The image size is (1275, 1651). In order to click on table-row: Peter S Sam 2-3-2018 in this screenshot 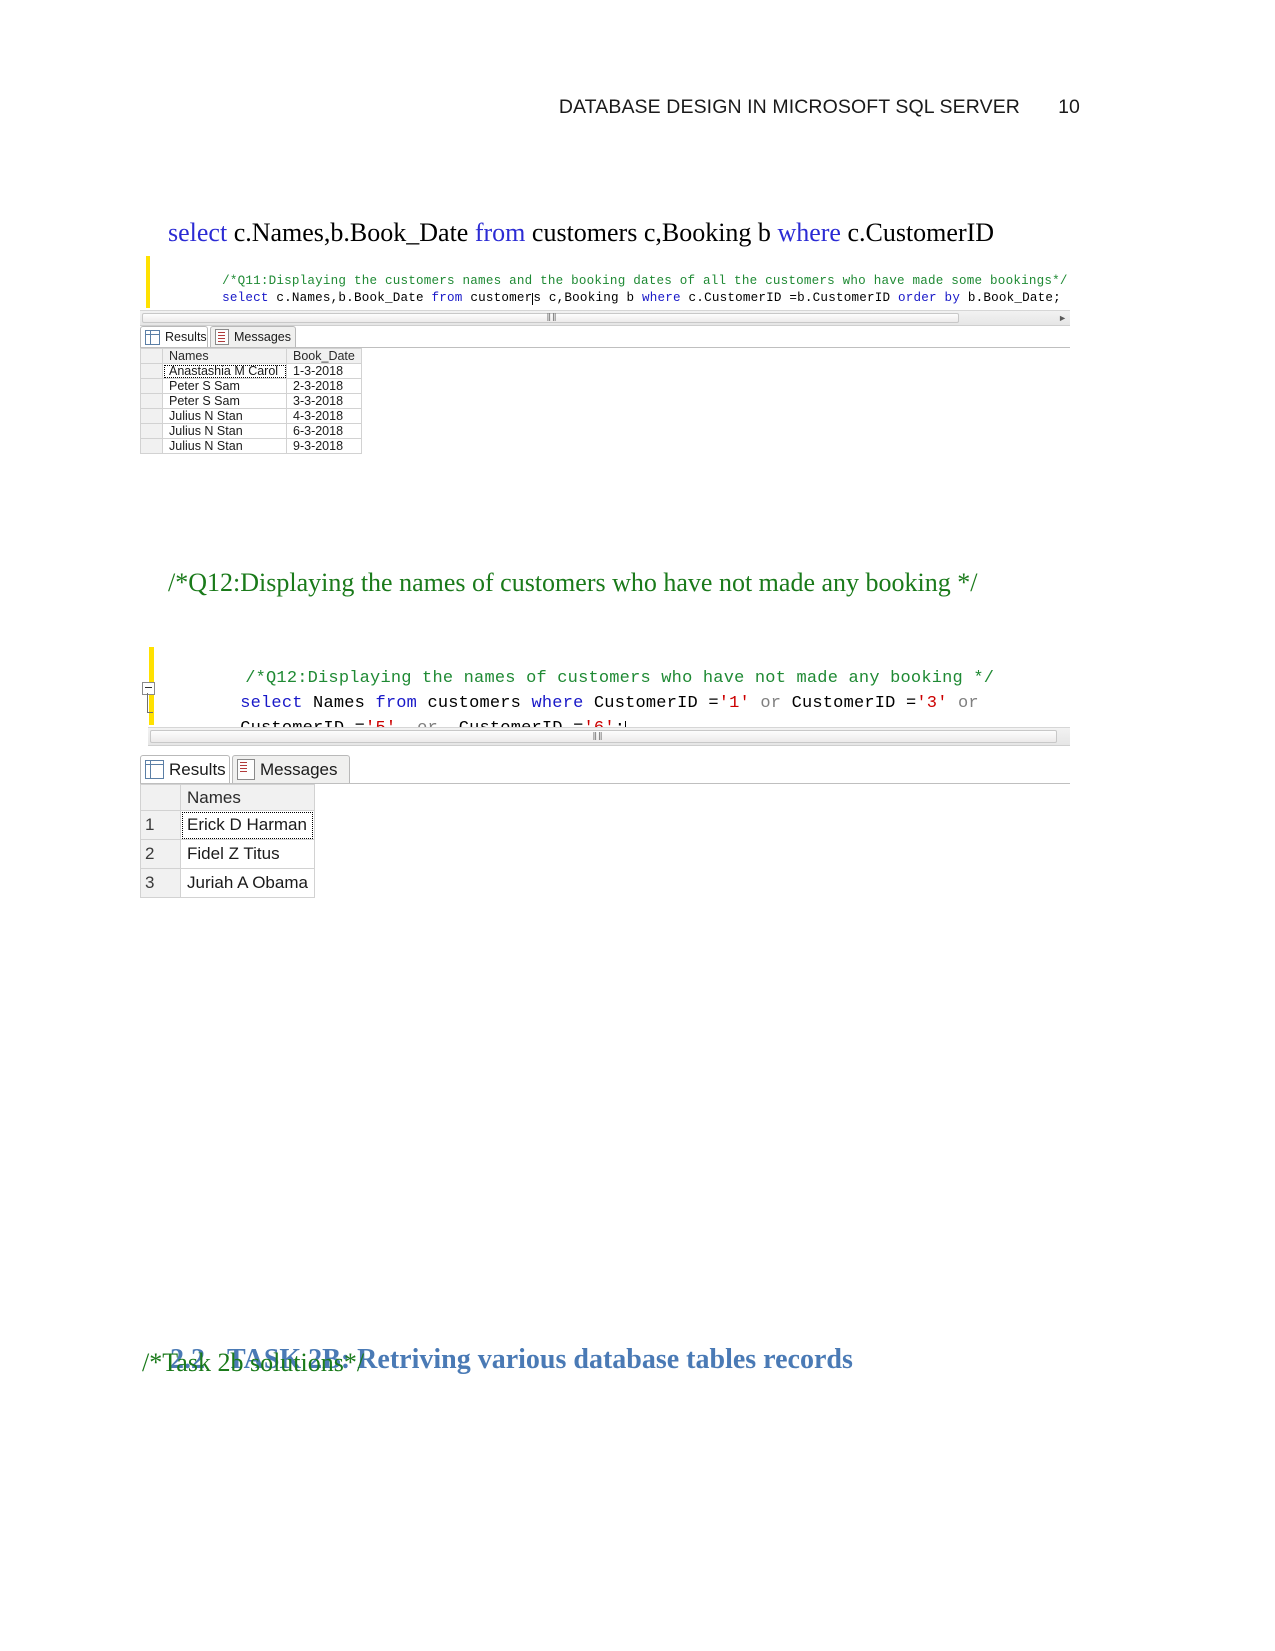, I will do `click(251, 386)`.